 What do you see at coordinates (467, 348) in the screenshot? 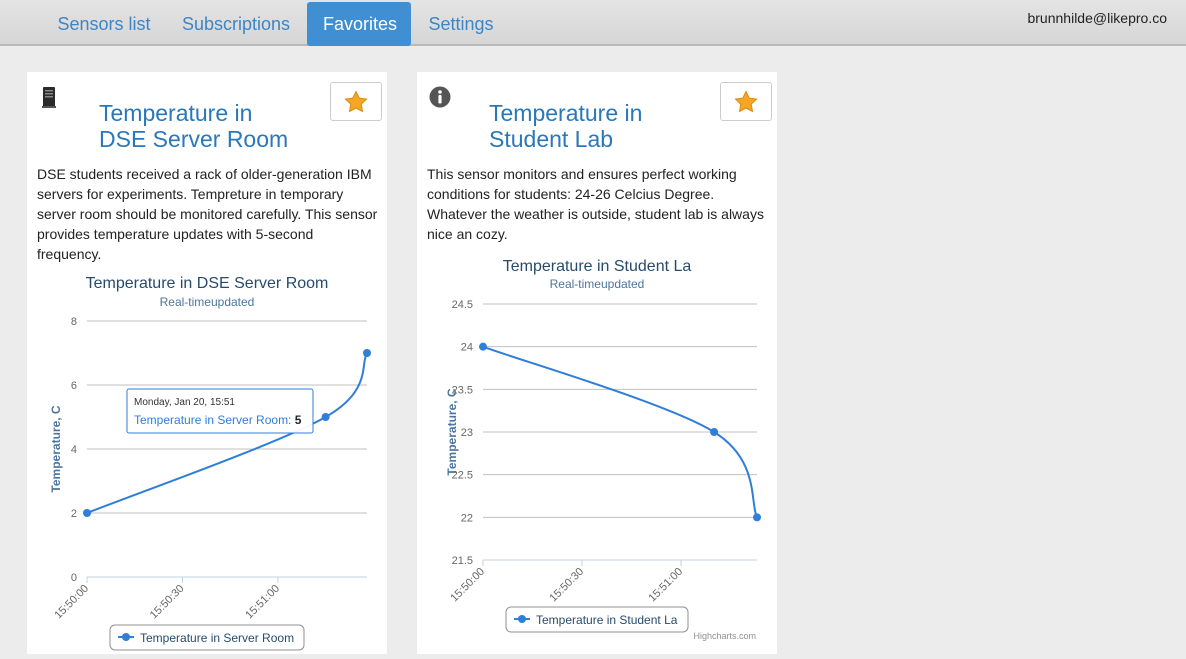
I see `y-tick-label: 24` at bounding box center [467, 348].